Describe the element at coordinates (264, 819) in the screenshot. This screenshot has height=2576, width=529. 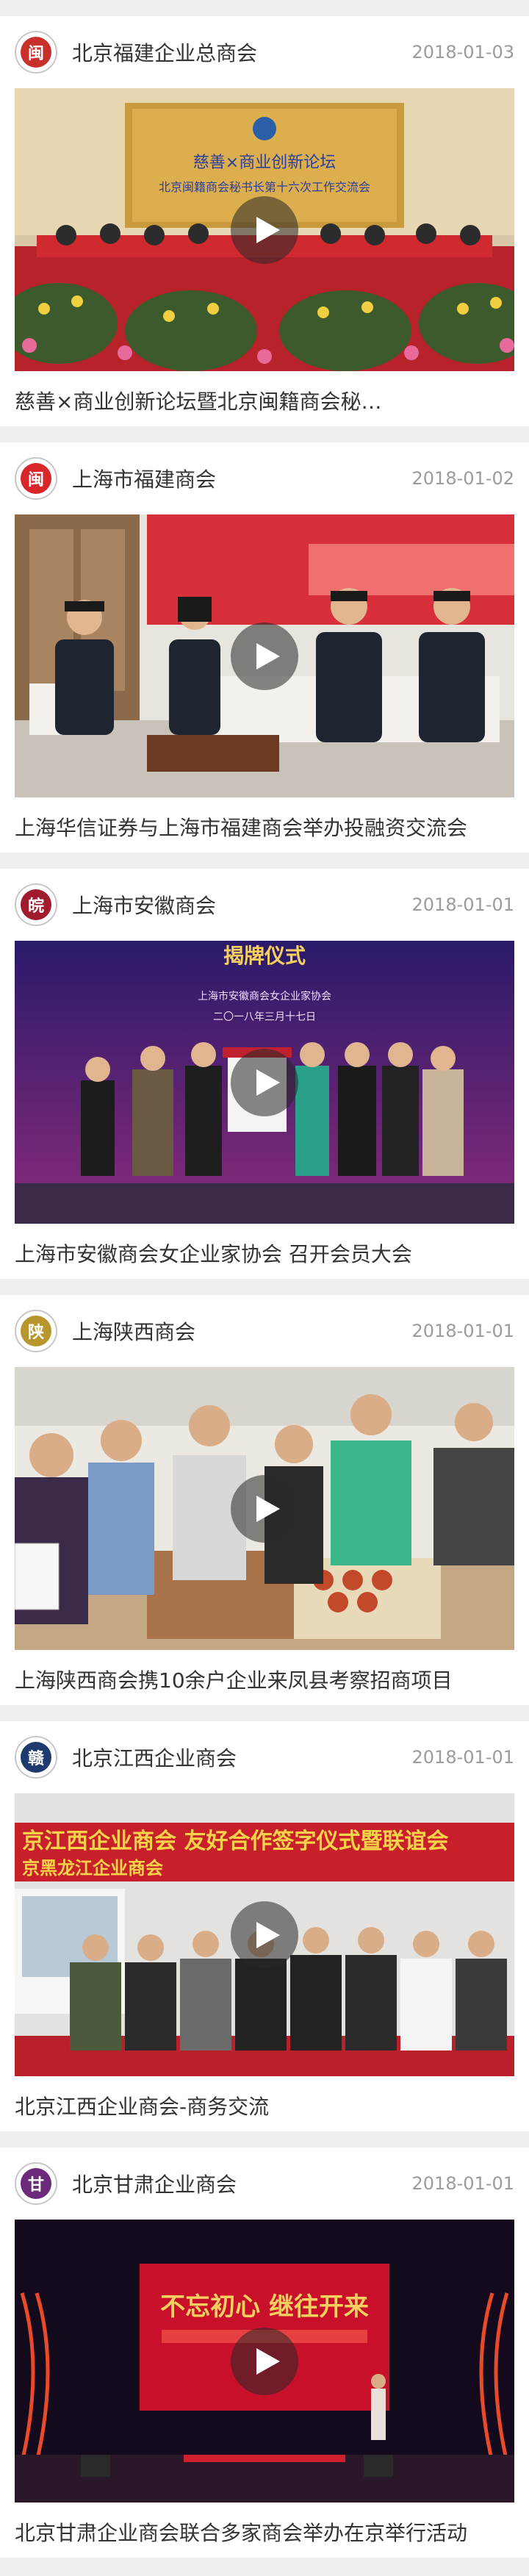
I see `post-caption: 上海华信证券与上海市福建商会举办投融资交流会` at that location.